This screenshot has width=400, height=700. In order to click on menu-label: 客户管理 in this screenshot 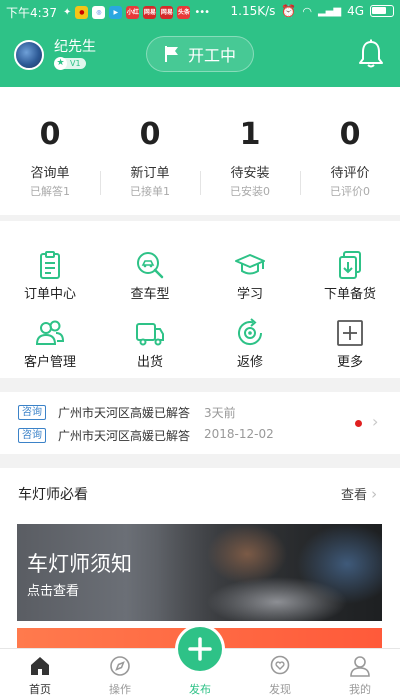, I will do `click(49, 362)`.